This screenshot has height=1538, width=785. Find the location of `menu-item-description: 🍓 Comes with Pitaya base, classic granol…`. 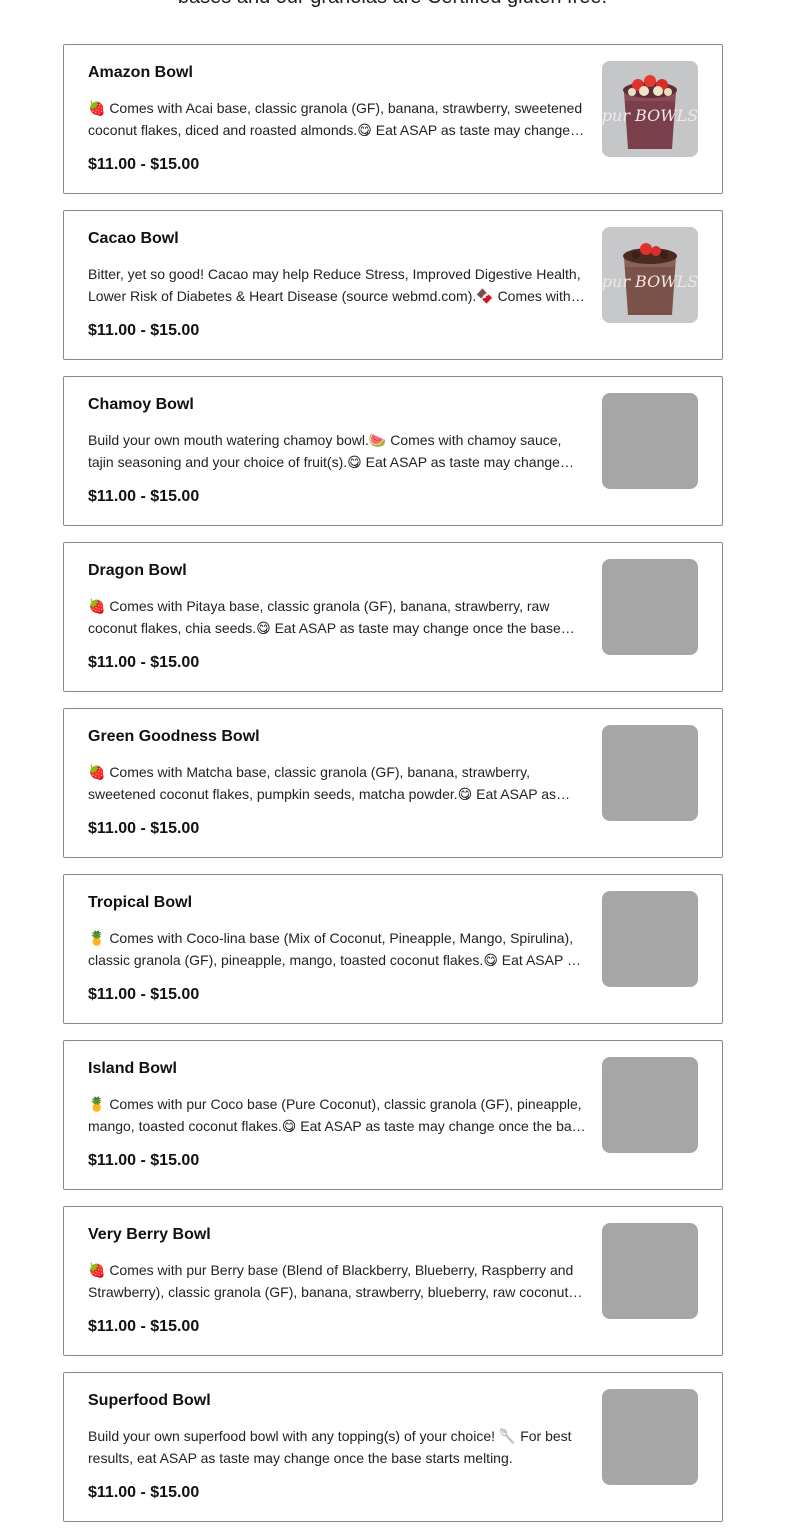

menu-item-description: 🍓 Comes with Pitaya base, classic granol… is located at coordinates (324, 617).